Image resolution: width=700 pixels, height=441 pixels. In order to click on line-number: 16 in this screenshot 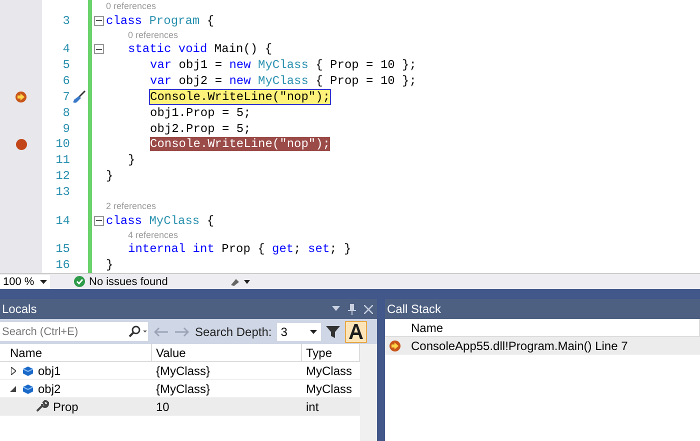, I will do `click(62, 265)`.